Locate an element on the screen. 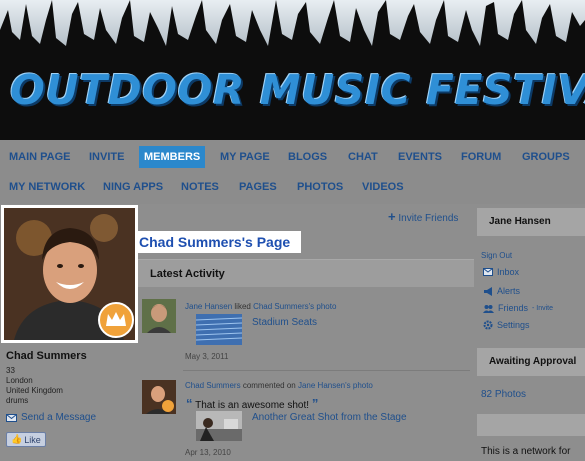 The height and width of the screenshot is (461, 585). profile-country: United Kingdom is located at coordinates (34, 390).